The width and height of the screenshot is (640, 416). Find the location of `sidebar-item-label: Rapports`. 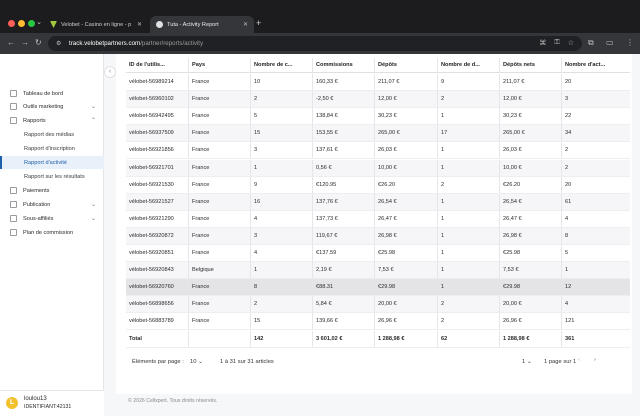

sidebar-item-label: Rapports is located at coordinates (34, 120).